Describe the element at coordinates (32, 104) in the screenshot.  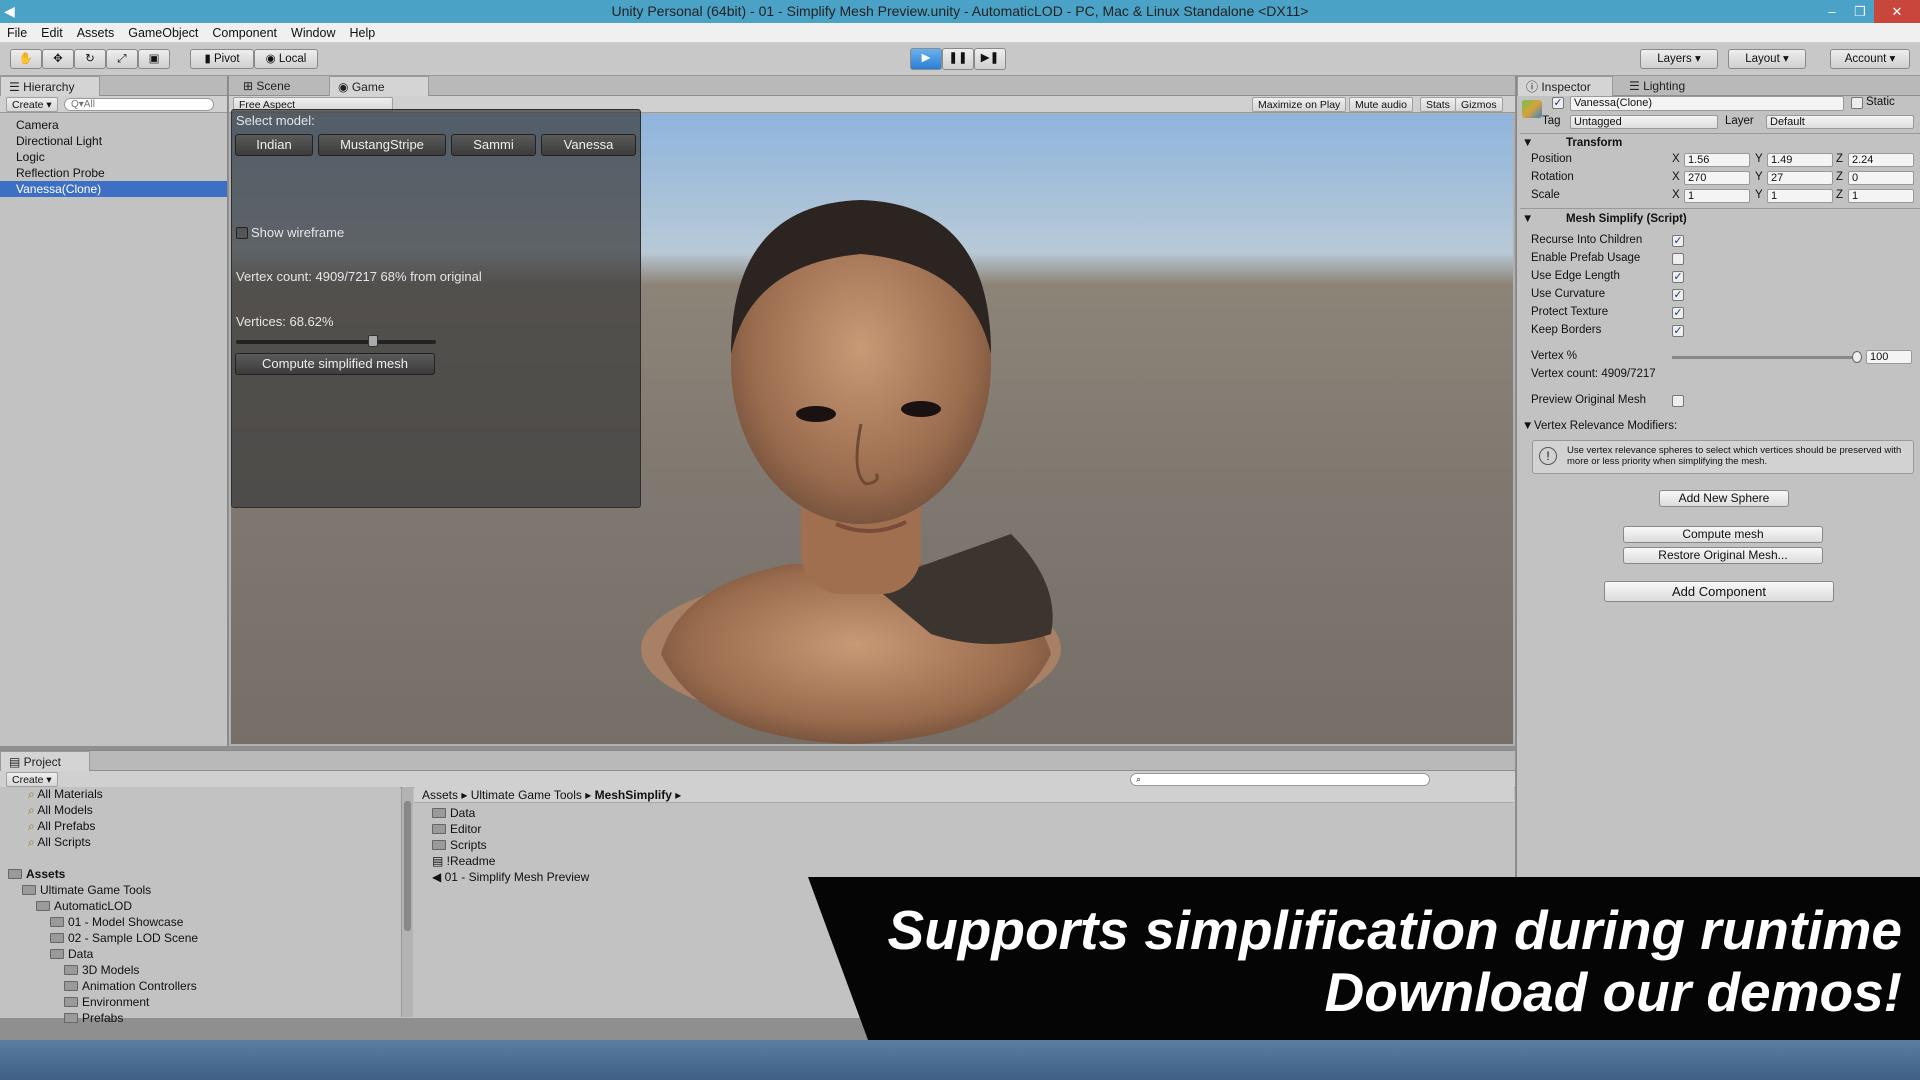
I see `hierarchy-create-button: Create ▾` at that location.